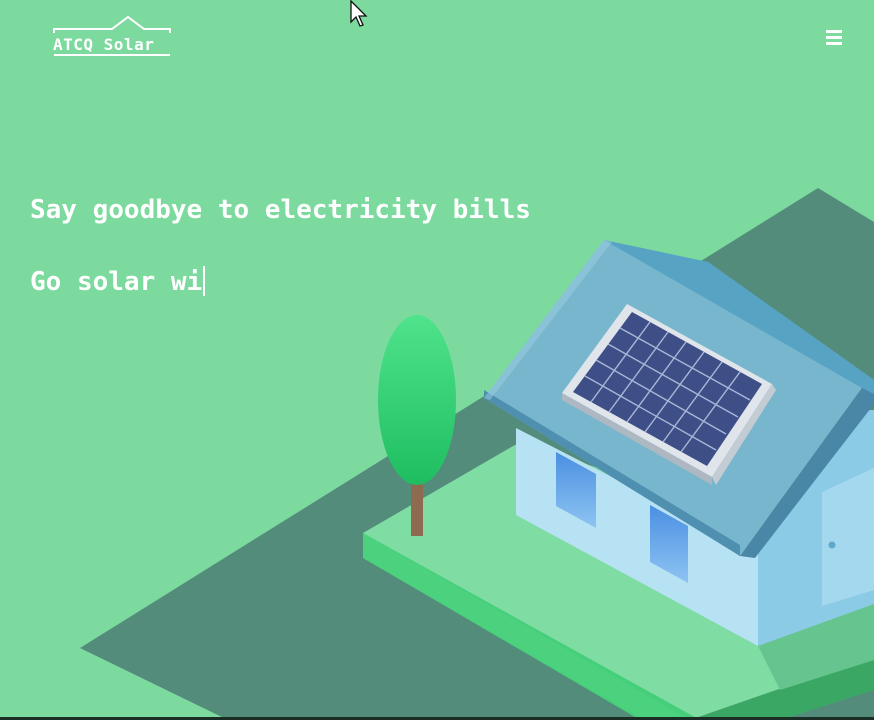 The width and height of the screenshot is (874, 720). I want to click on typing-caret, so click(204, 281).